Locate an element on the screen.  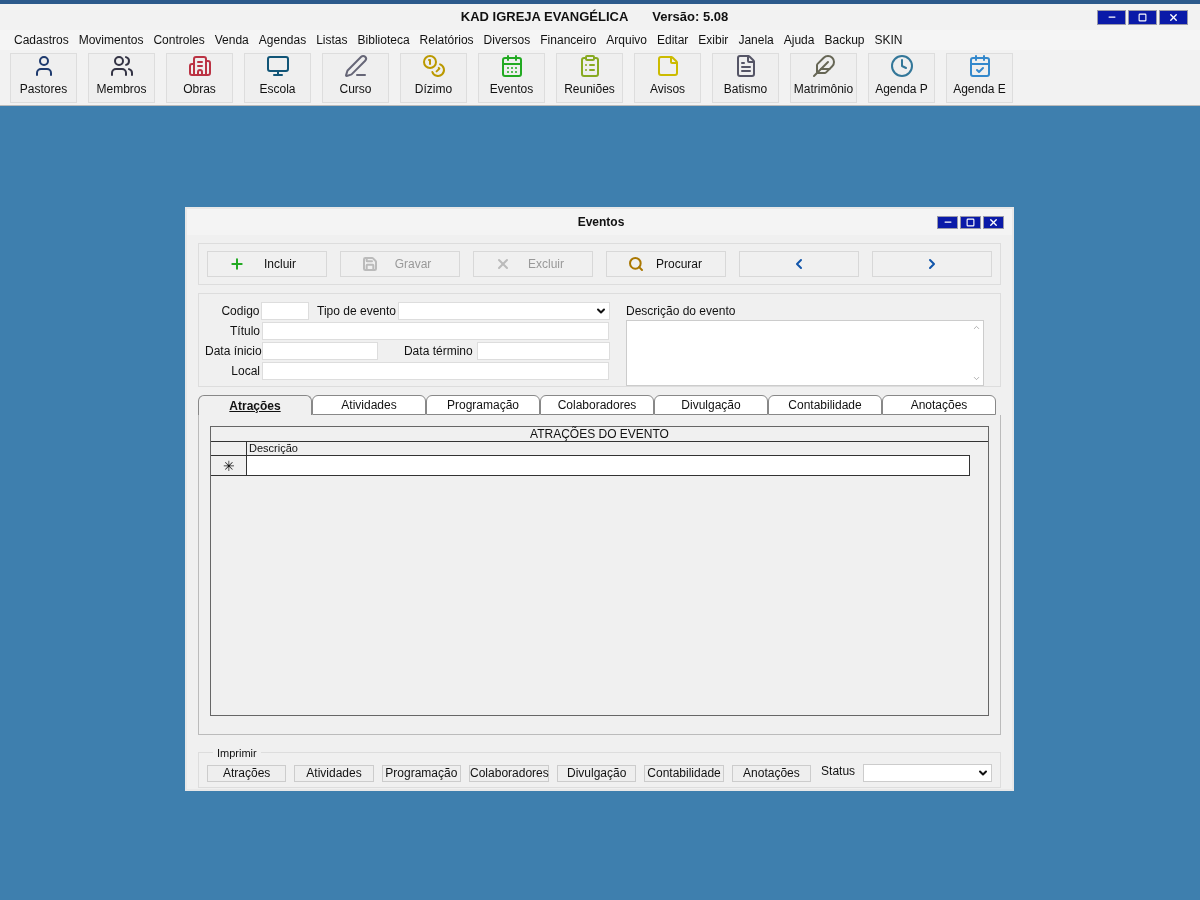
scroll-down-icon is located at coordinates (976, 378).